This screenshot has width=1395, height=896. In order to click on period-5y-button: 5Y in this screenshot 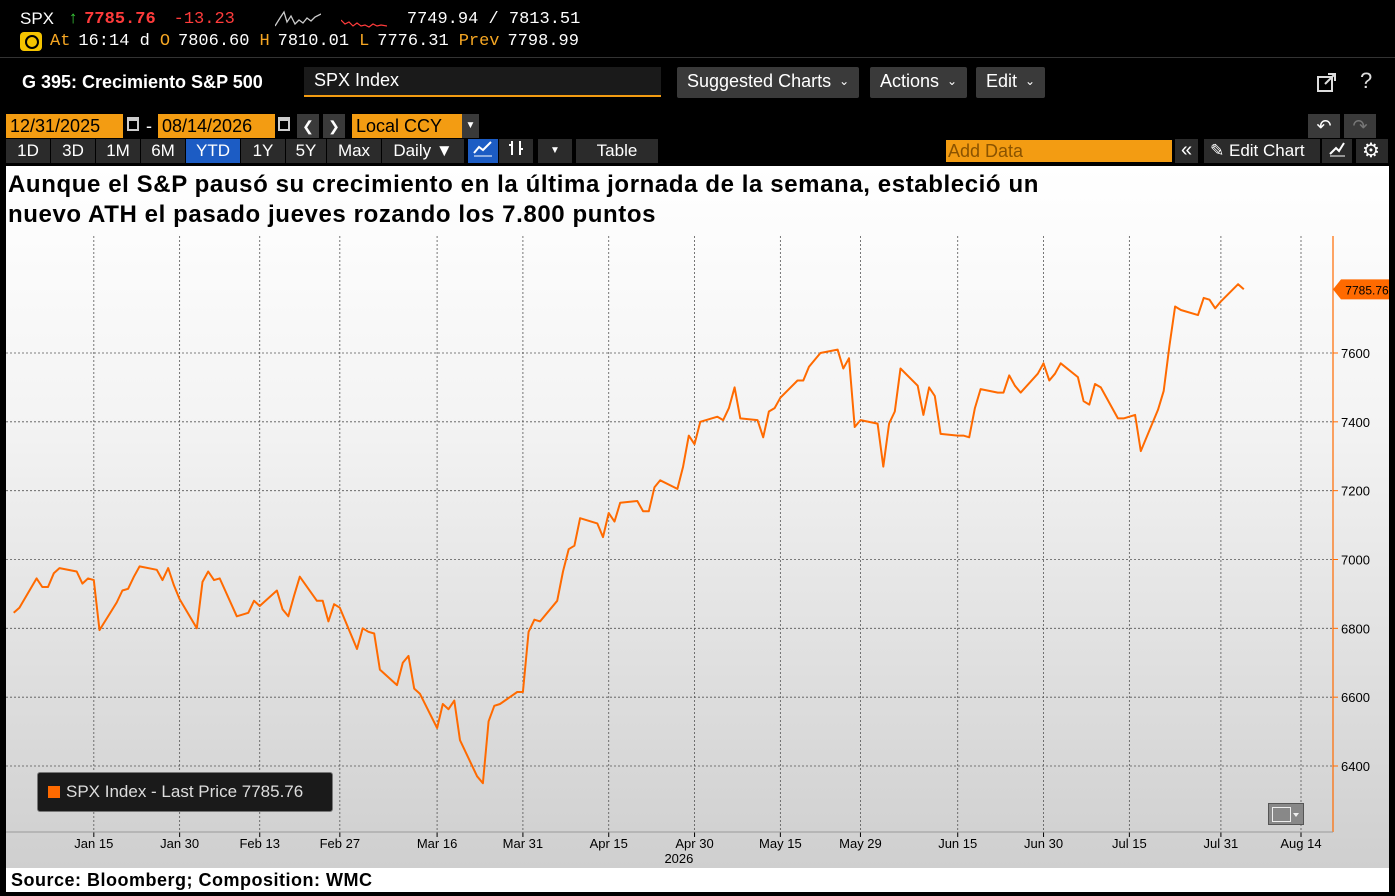, I will do `click(306, 151)`.